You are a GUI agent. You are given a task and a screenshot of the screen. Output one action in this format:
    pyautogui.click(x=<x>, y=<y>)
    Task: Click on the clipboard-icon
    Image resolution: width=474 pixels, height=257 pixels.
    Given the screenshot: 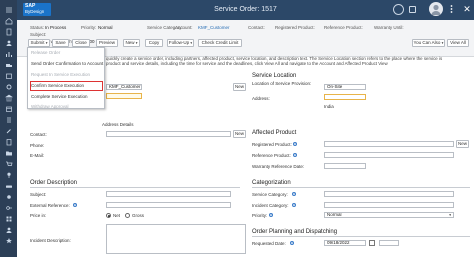 What is the action you would take?
    pyautogui.click(x=8, y=142)
    